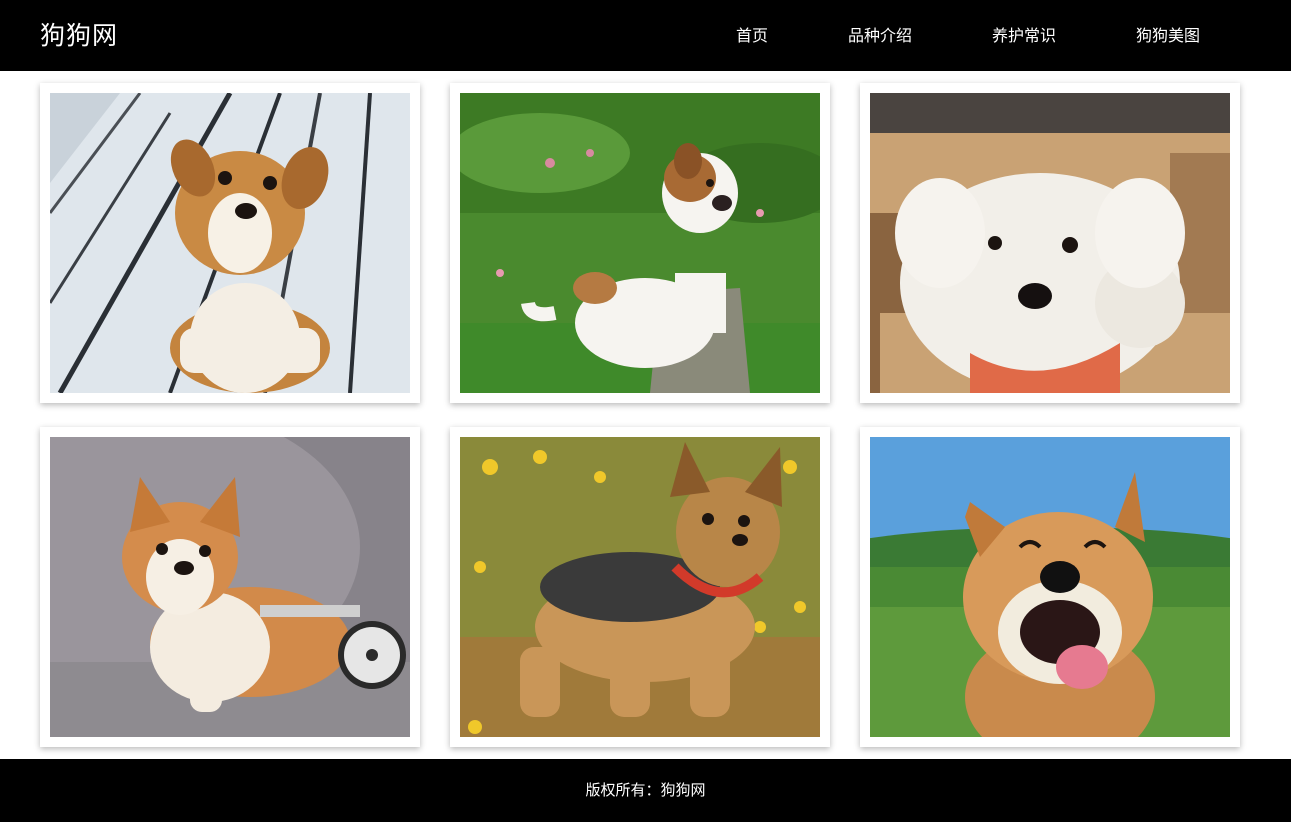  What do you see at coordinates (752, 36) in the screenshot?
I see `nav-item-home: 首页` at bounding box center [752, 36].